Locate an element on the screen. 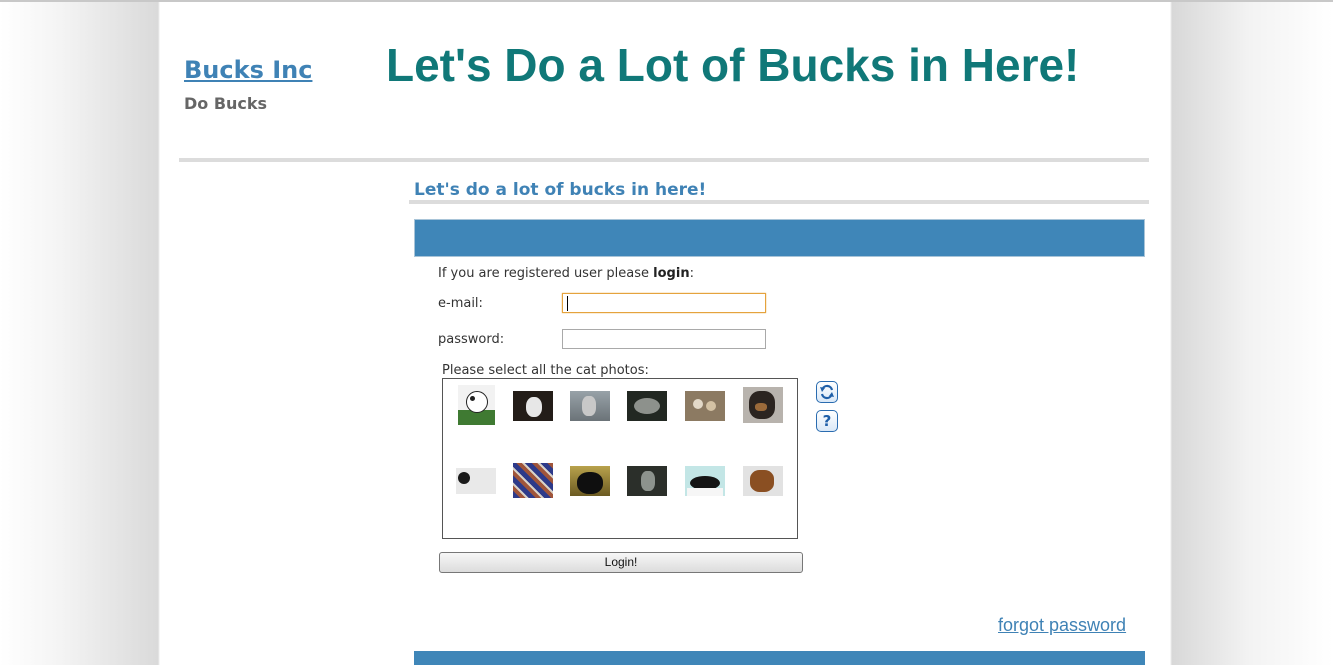 The height and width of the screenshot is (665, 1333). refresh-captcha-button is located at coordinates (827, 392).